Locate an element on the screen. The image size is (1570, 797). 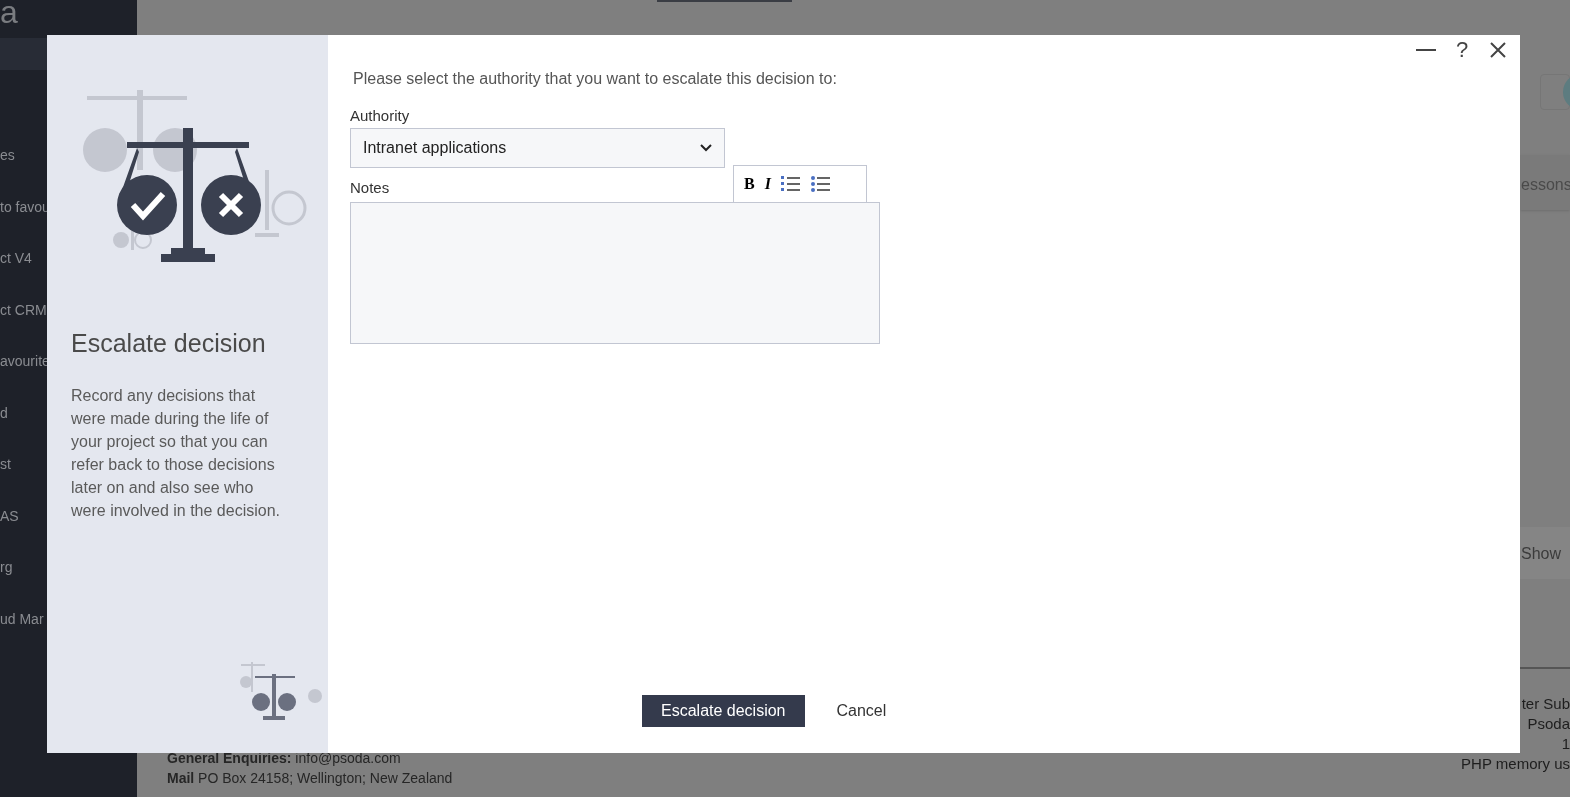
cancel-link: Cancel is located at coordinates (861, 711).